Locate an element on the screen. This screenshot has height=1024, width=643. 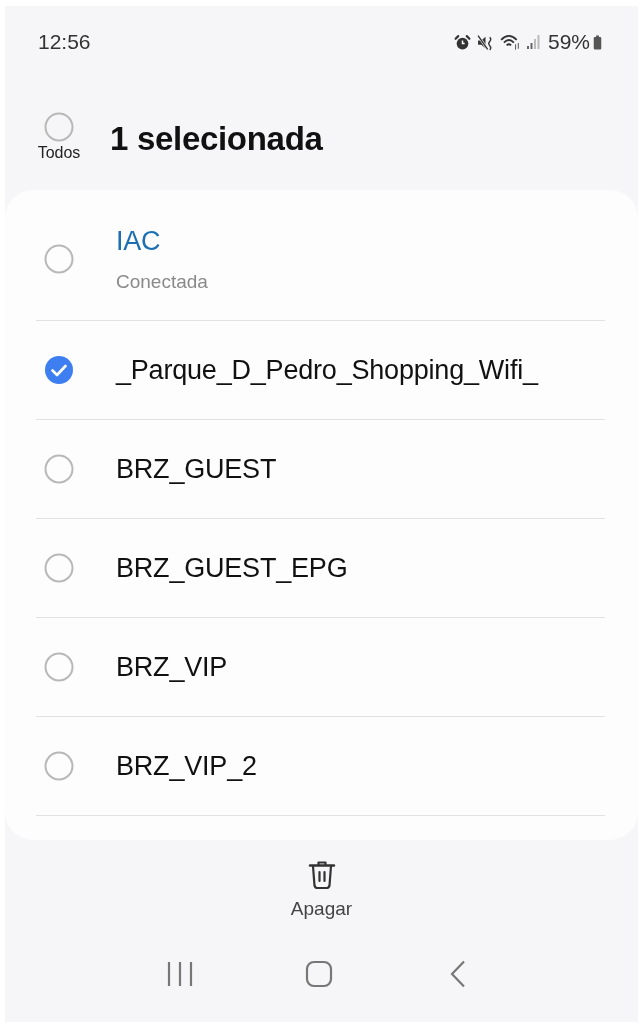
battery-icon is located at coordinates (597, 42).